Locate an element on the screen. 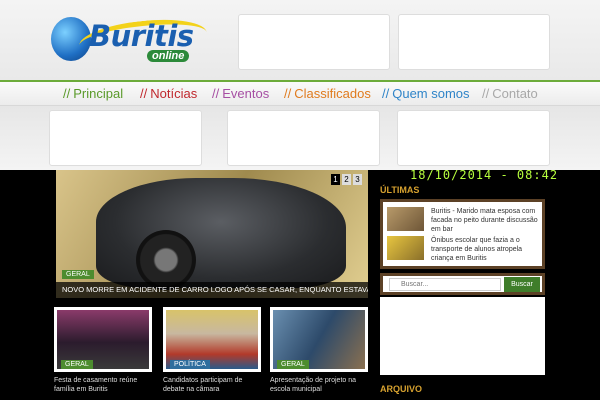 This screenshot has height=400, width=600. nav-item-quem-somos: //Quem somos is located at coordinates (426, 93).